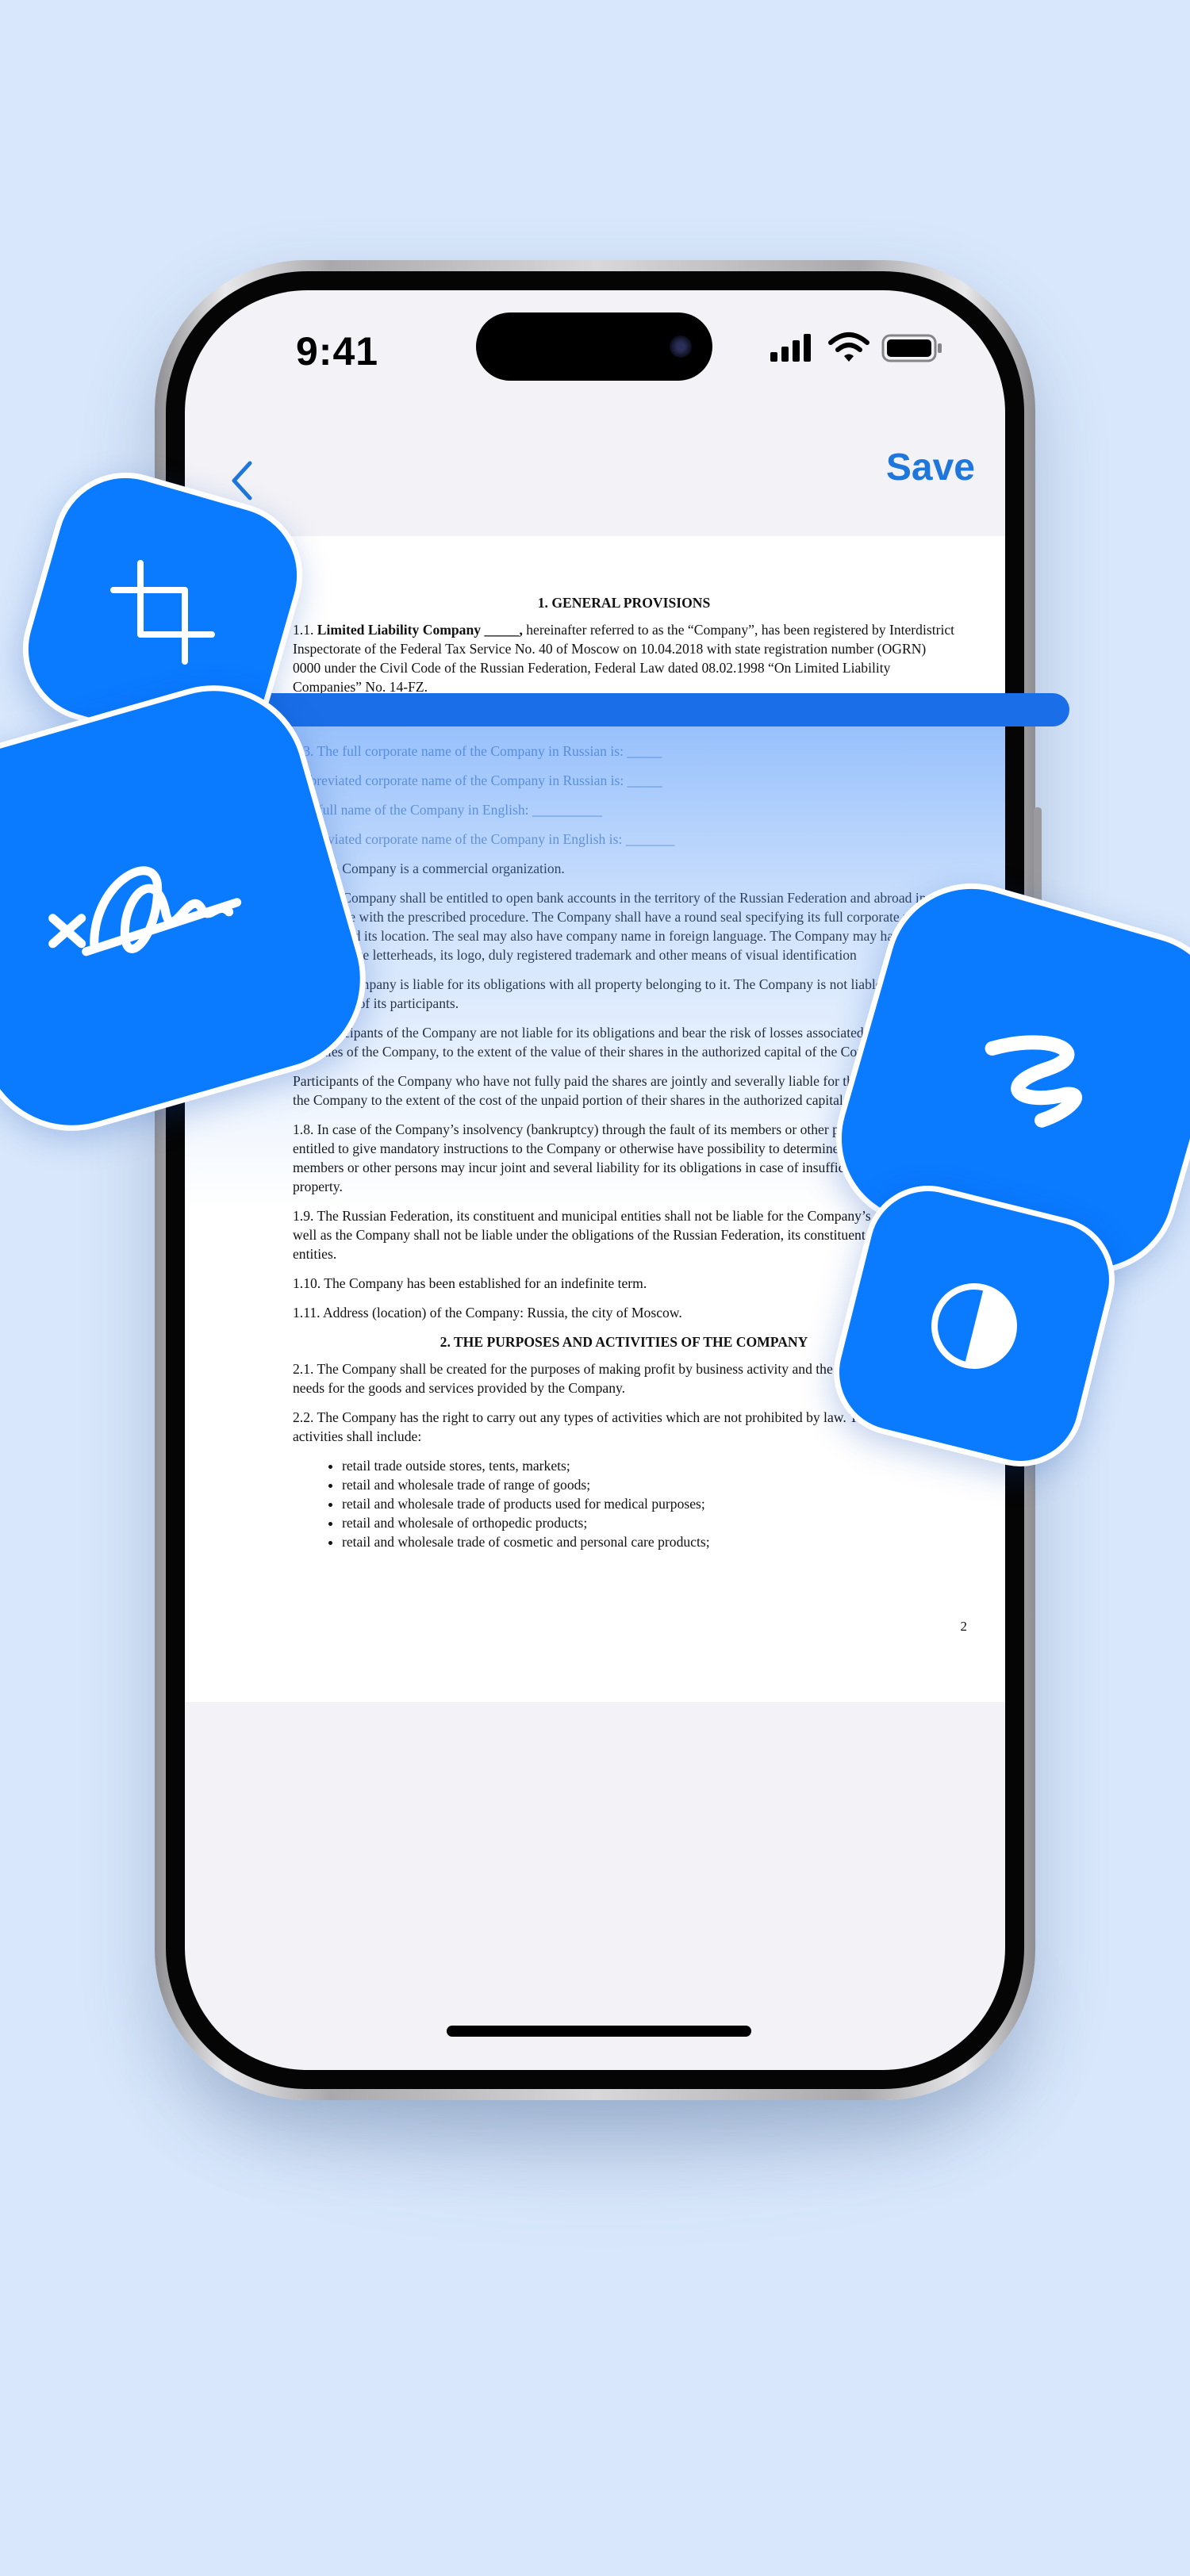 The width and height of the screenshot is (1190, 2576). I want to click on signal-icon, so click(790, 348).